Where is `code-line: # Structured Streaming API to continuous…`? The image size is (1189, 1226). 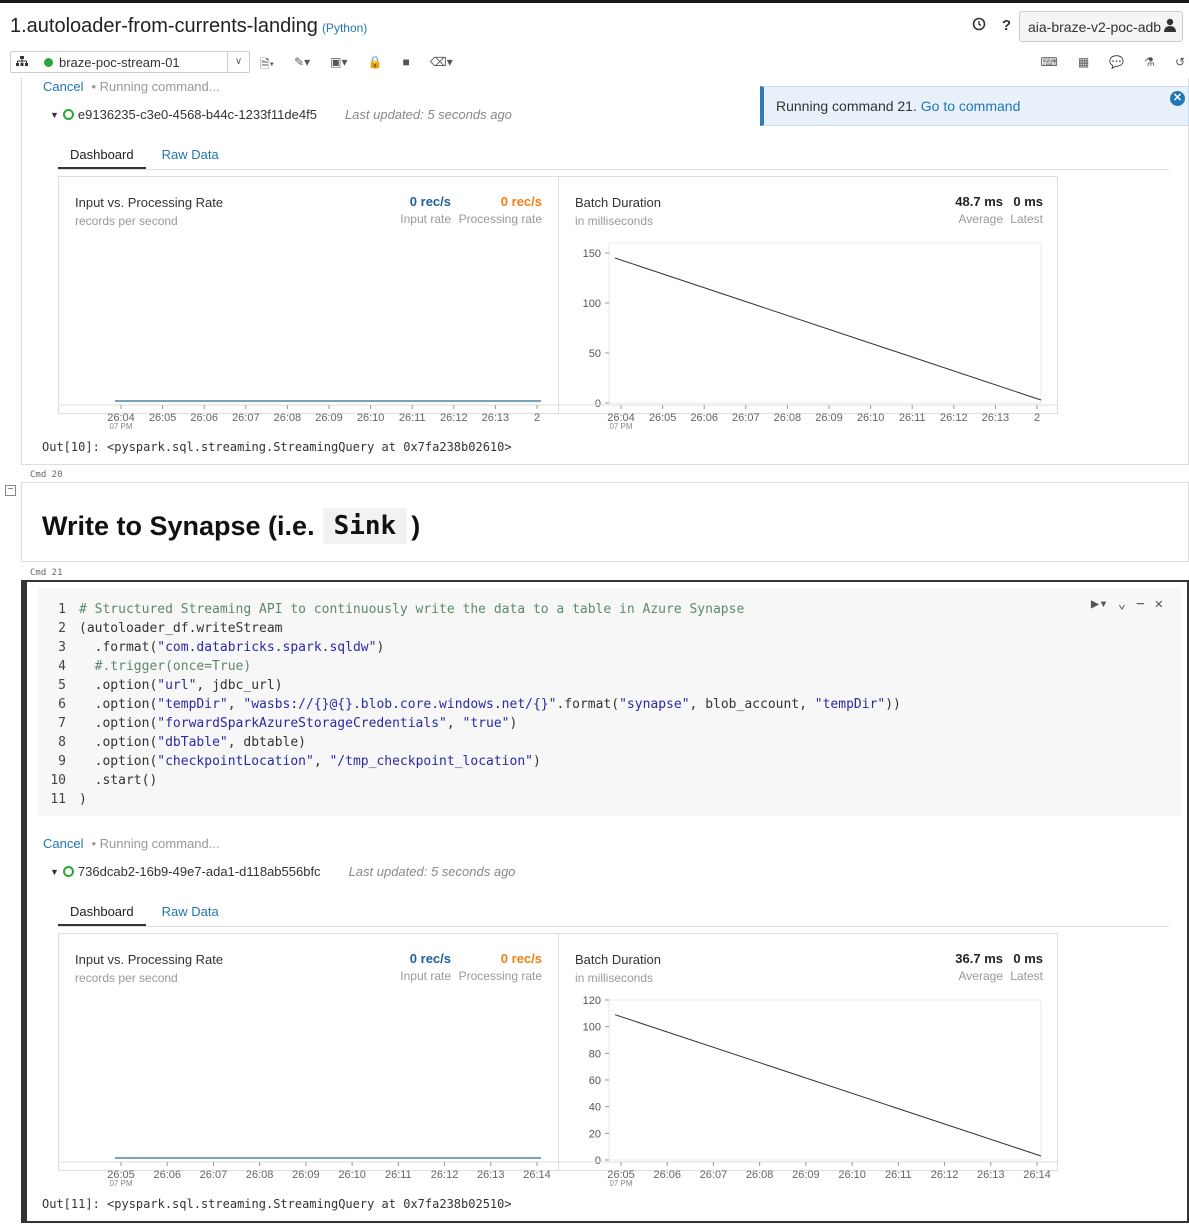
code-line: # Structured Streaming API to continuous… is located at coordinates (490, 609).